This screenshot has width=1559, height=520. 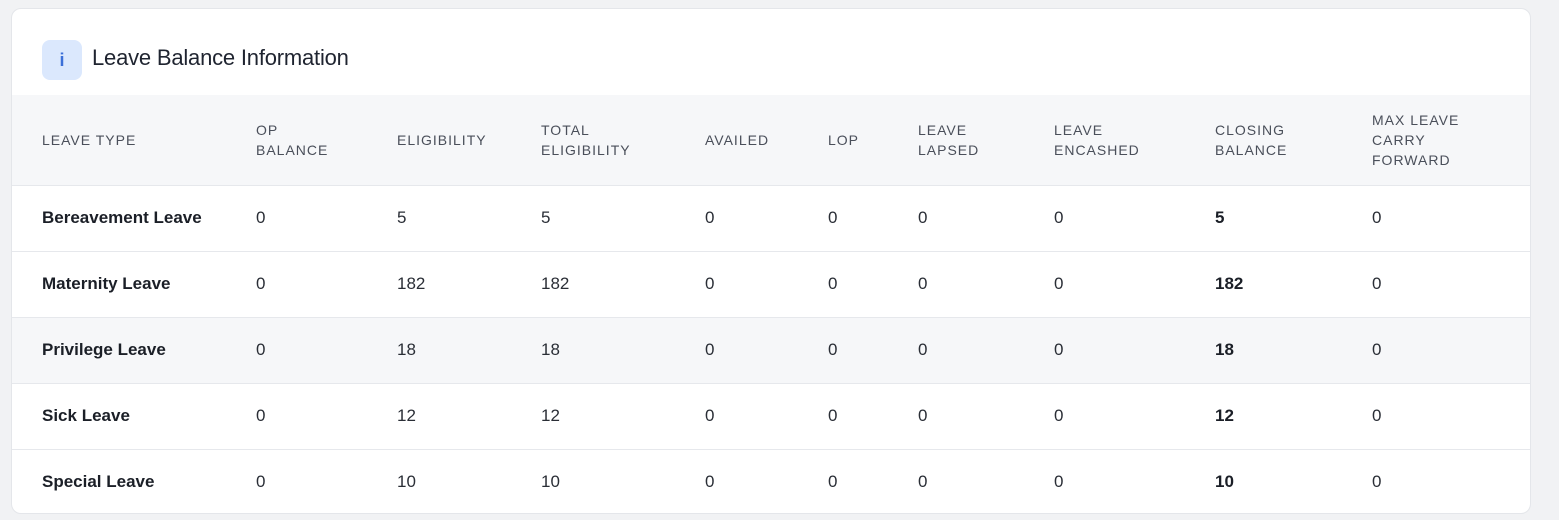 I want to click on cell-total-eligibility: 182, so click(x=555, y=283).